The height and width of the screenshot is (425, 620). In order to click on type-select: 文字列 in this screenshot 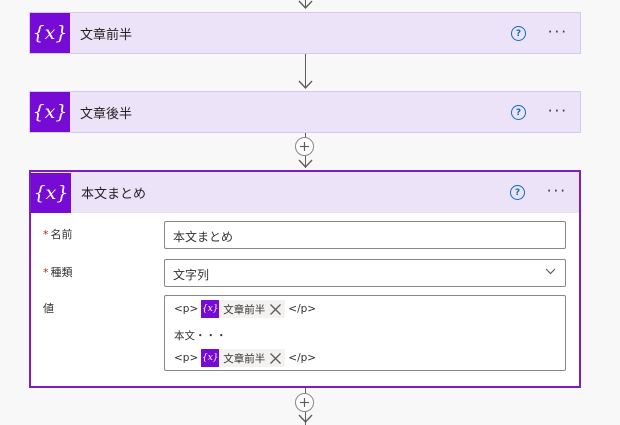, I will do `click(365, 273)`.